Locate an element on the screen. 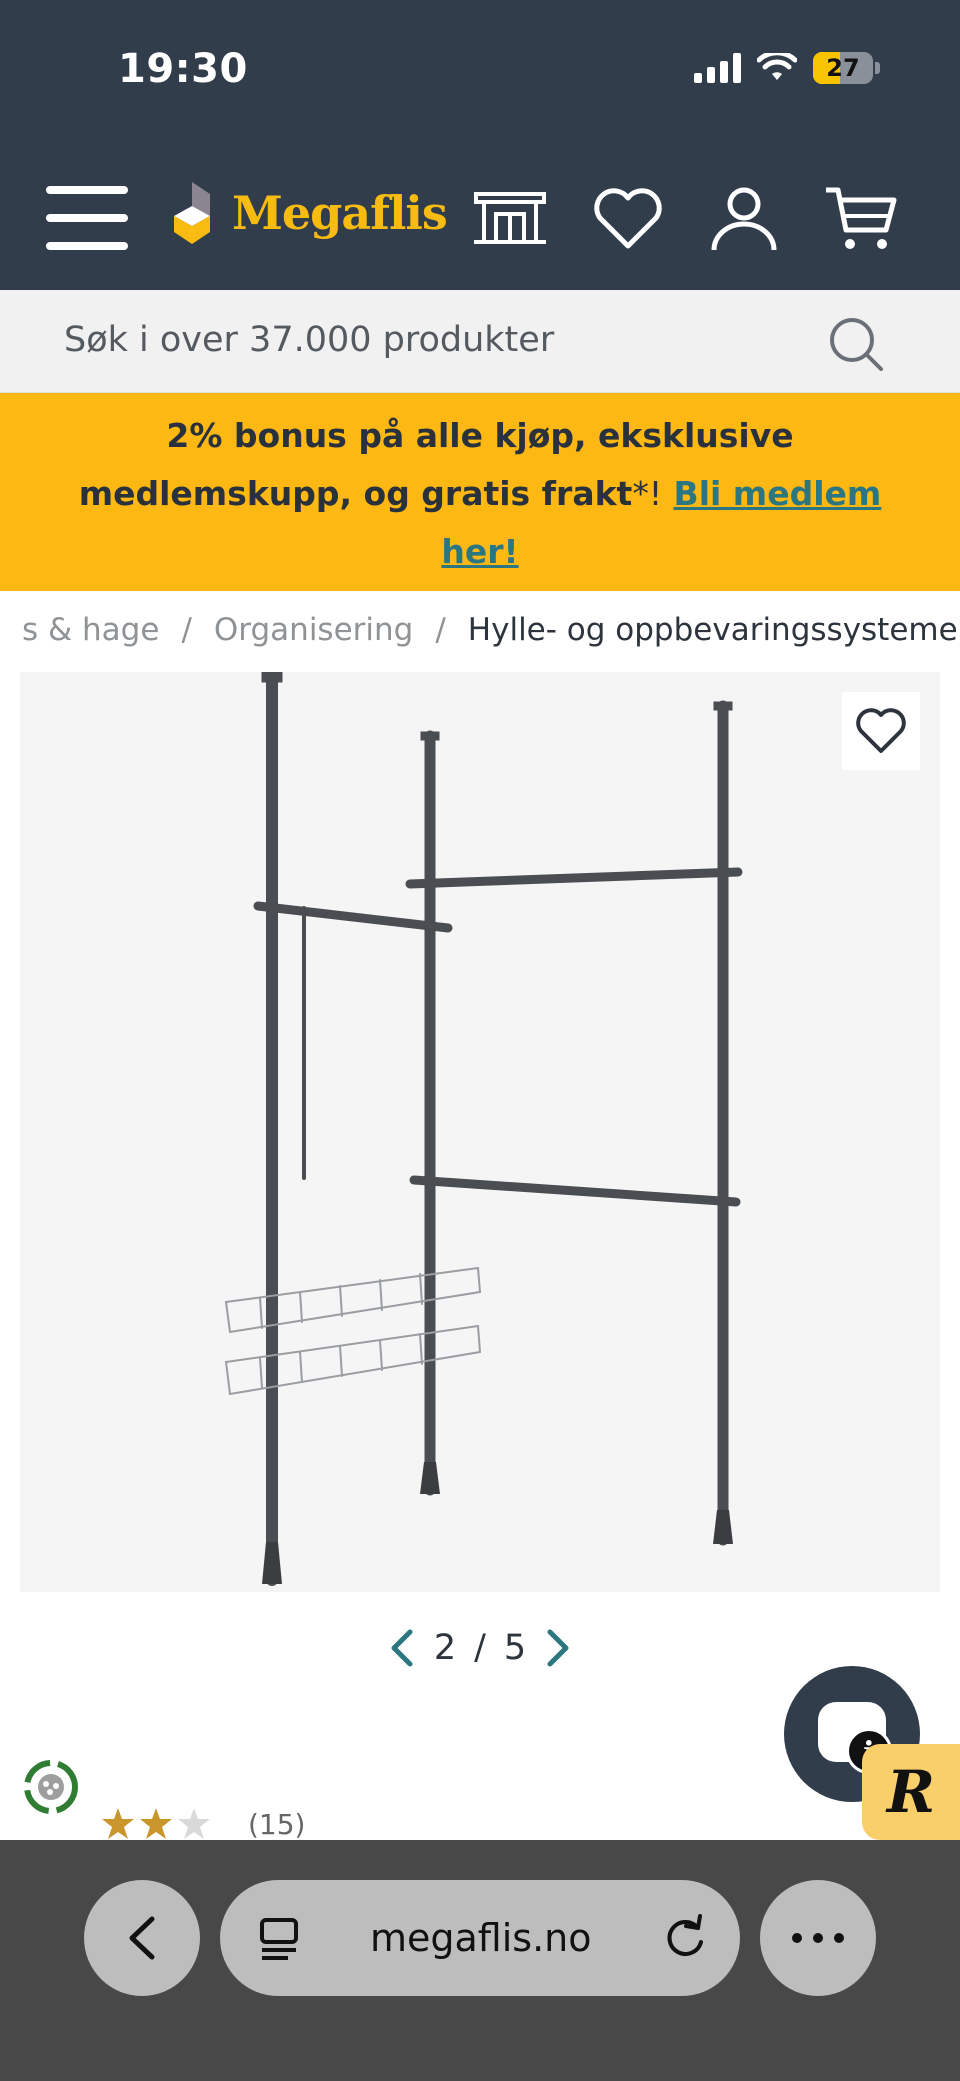  search-input: Søk i over 37.000 produkter is located at coordinates (309, 340).